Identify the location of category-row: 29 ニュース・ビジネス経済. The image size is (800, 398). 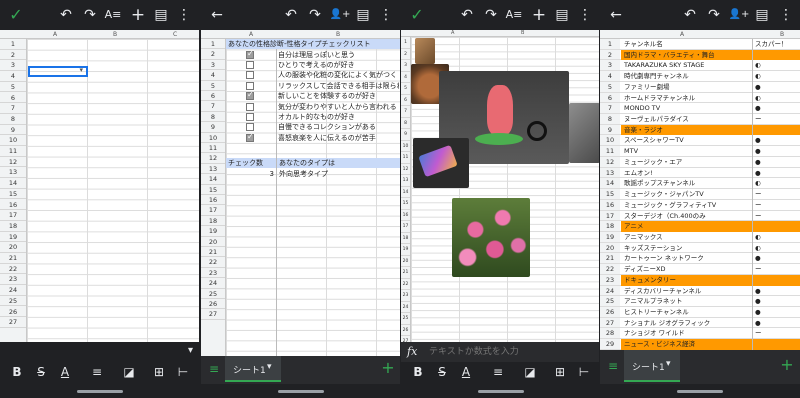
(700, 344).